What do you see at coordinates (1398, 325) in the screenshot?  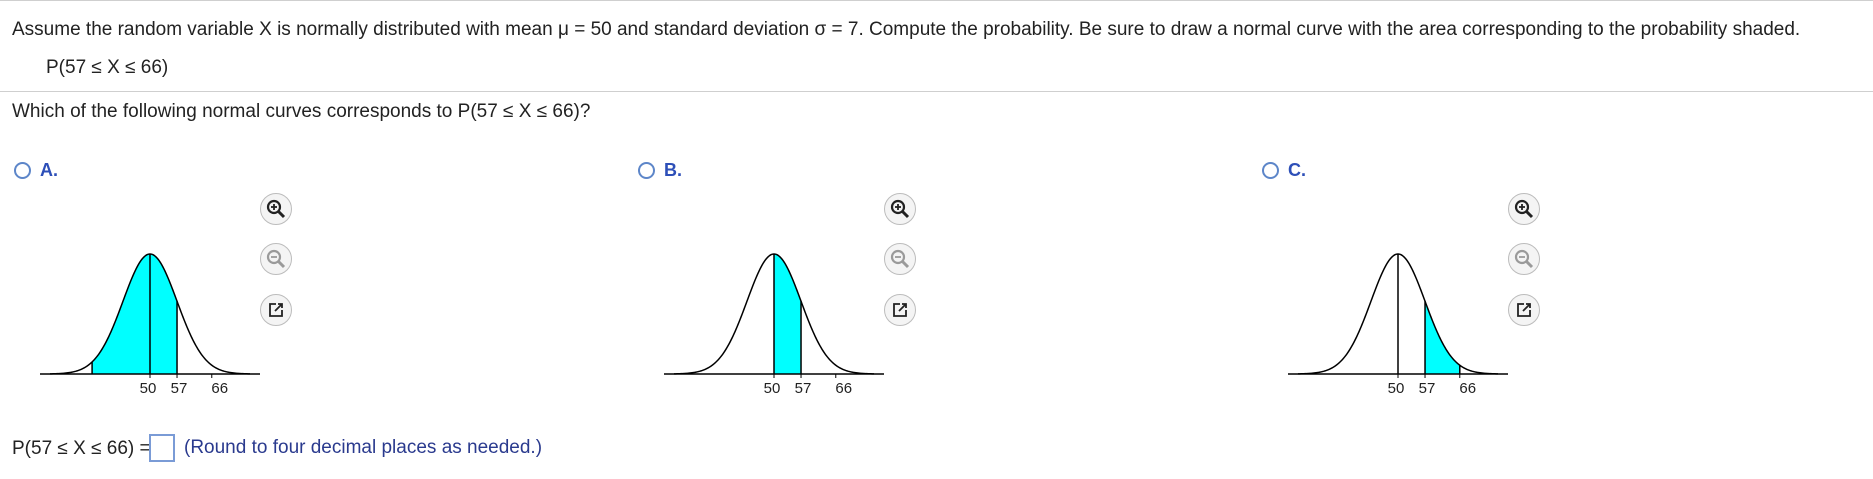 I see `option-c-graph: 50 57 66` at bounding box center [1398, 325].